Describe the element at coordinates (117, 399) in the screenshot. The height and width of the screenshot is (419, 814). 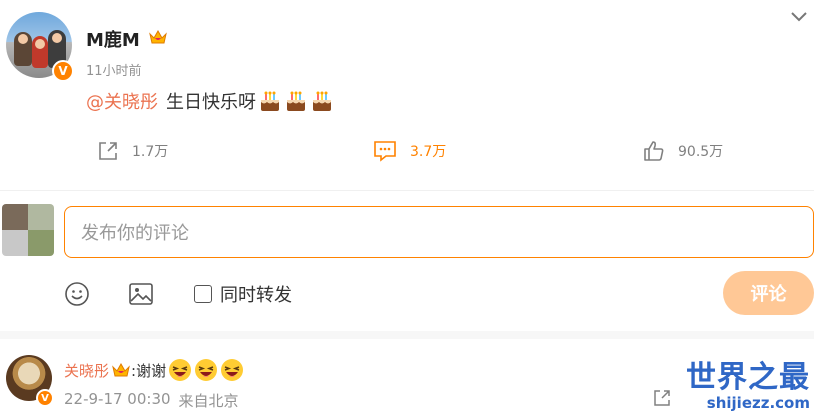
I see `reply-date: 22-9-17 00:30` at that location.